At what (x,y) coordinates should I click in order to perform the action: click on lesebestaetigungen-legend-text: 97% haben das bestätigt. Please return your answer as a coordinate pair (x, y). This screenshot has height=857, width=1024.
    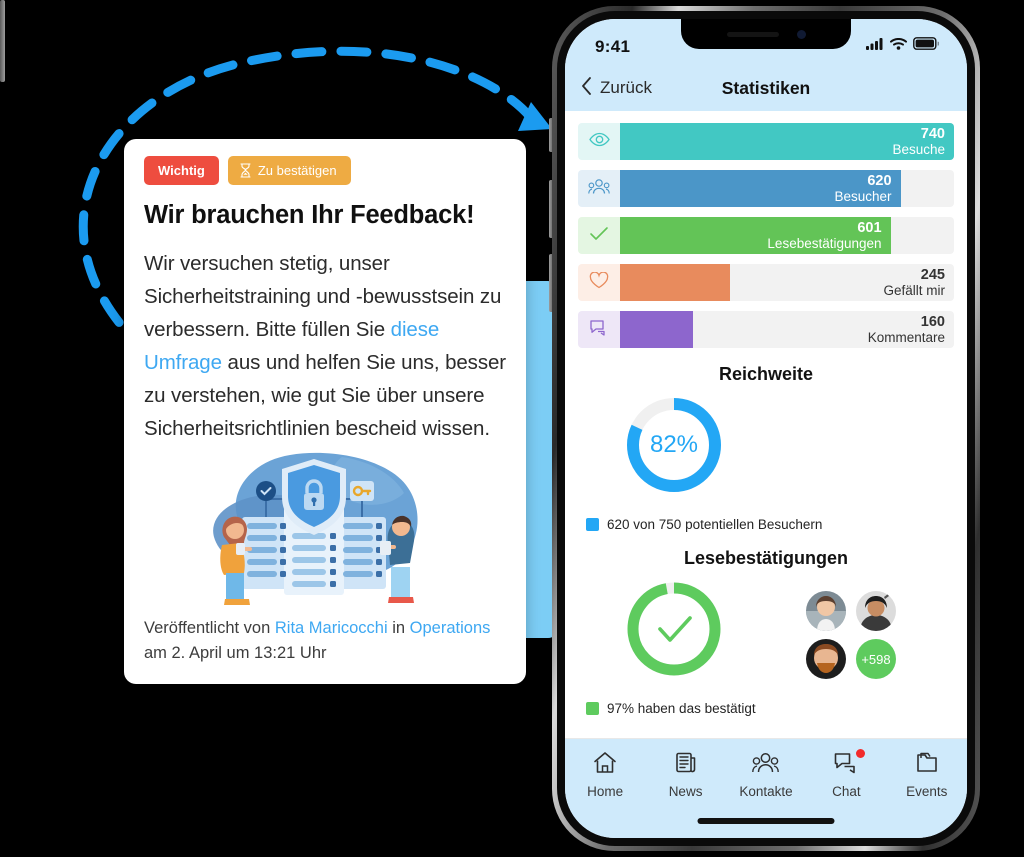
    Looking at the image, I should click on (681, 708).